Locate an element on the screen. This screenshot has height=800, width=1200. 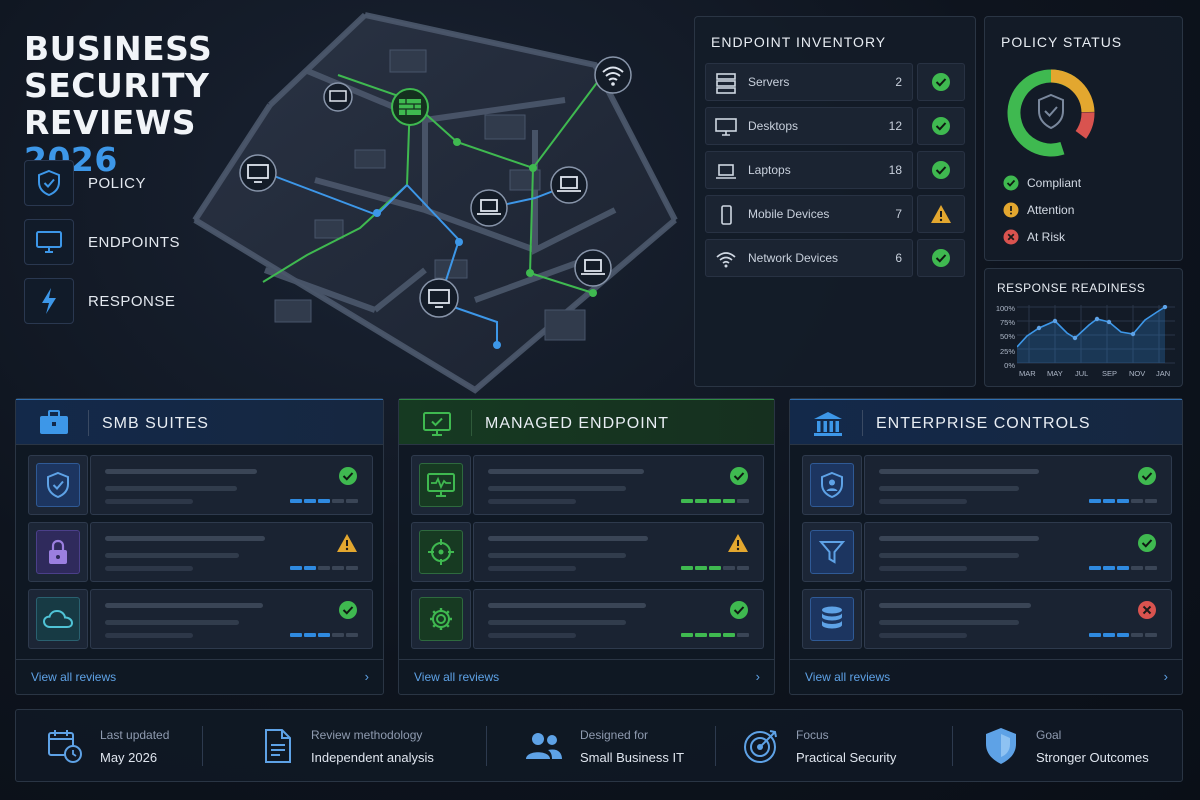
server-icon is located at coordinates (726, 83).